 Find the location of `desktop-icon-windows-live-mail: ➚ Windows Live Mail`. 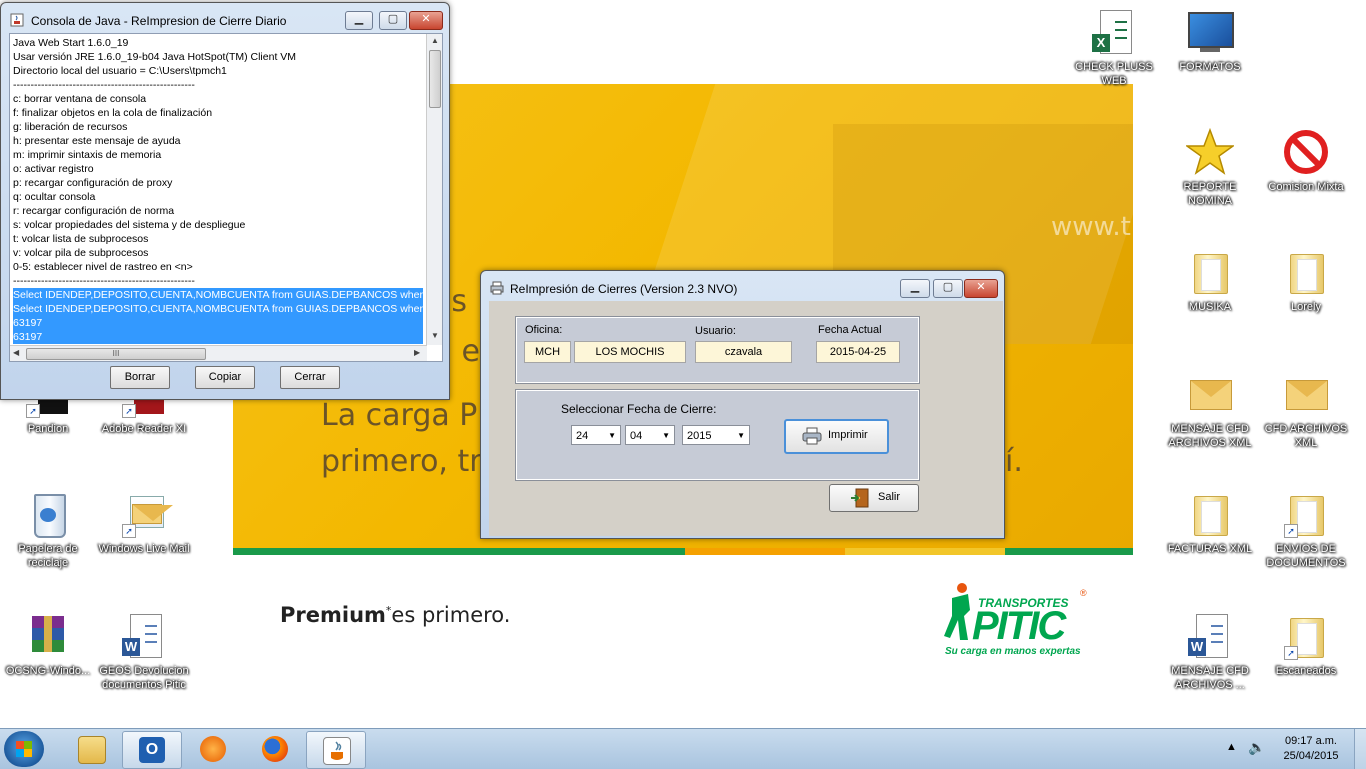

desktop-icon-windows-live-mail: ➚ Windows Live Mail is located at coordinates (144, 523).